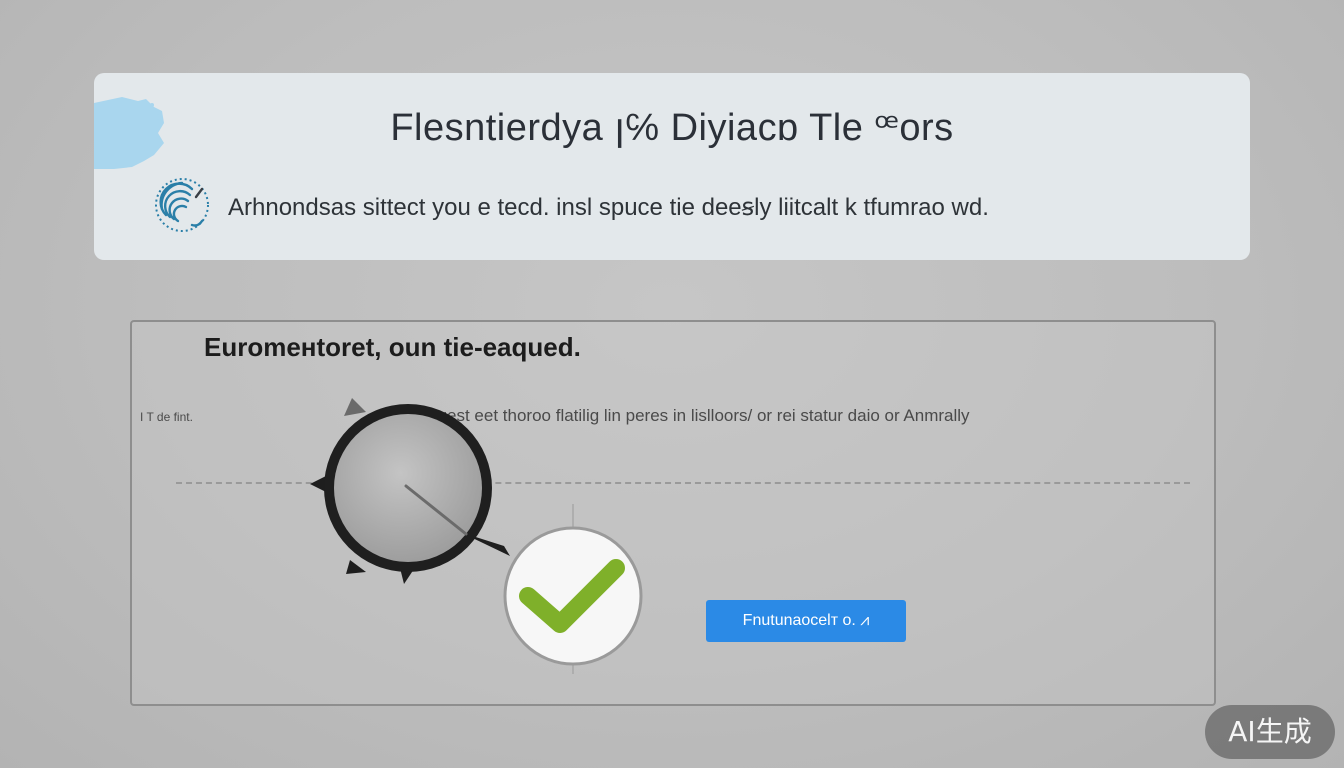 This screenshot has height=768, width=1344. I want to click on checkmark-icon, so click(573, 589).